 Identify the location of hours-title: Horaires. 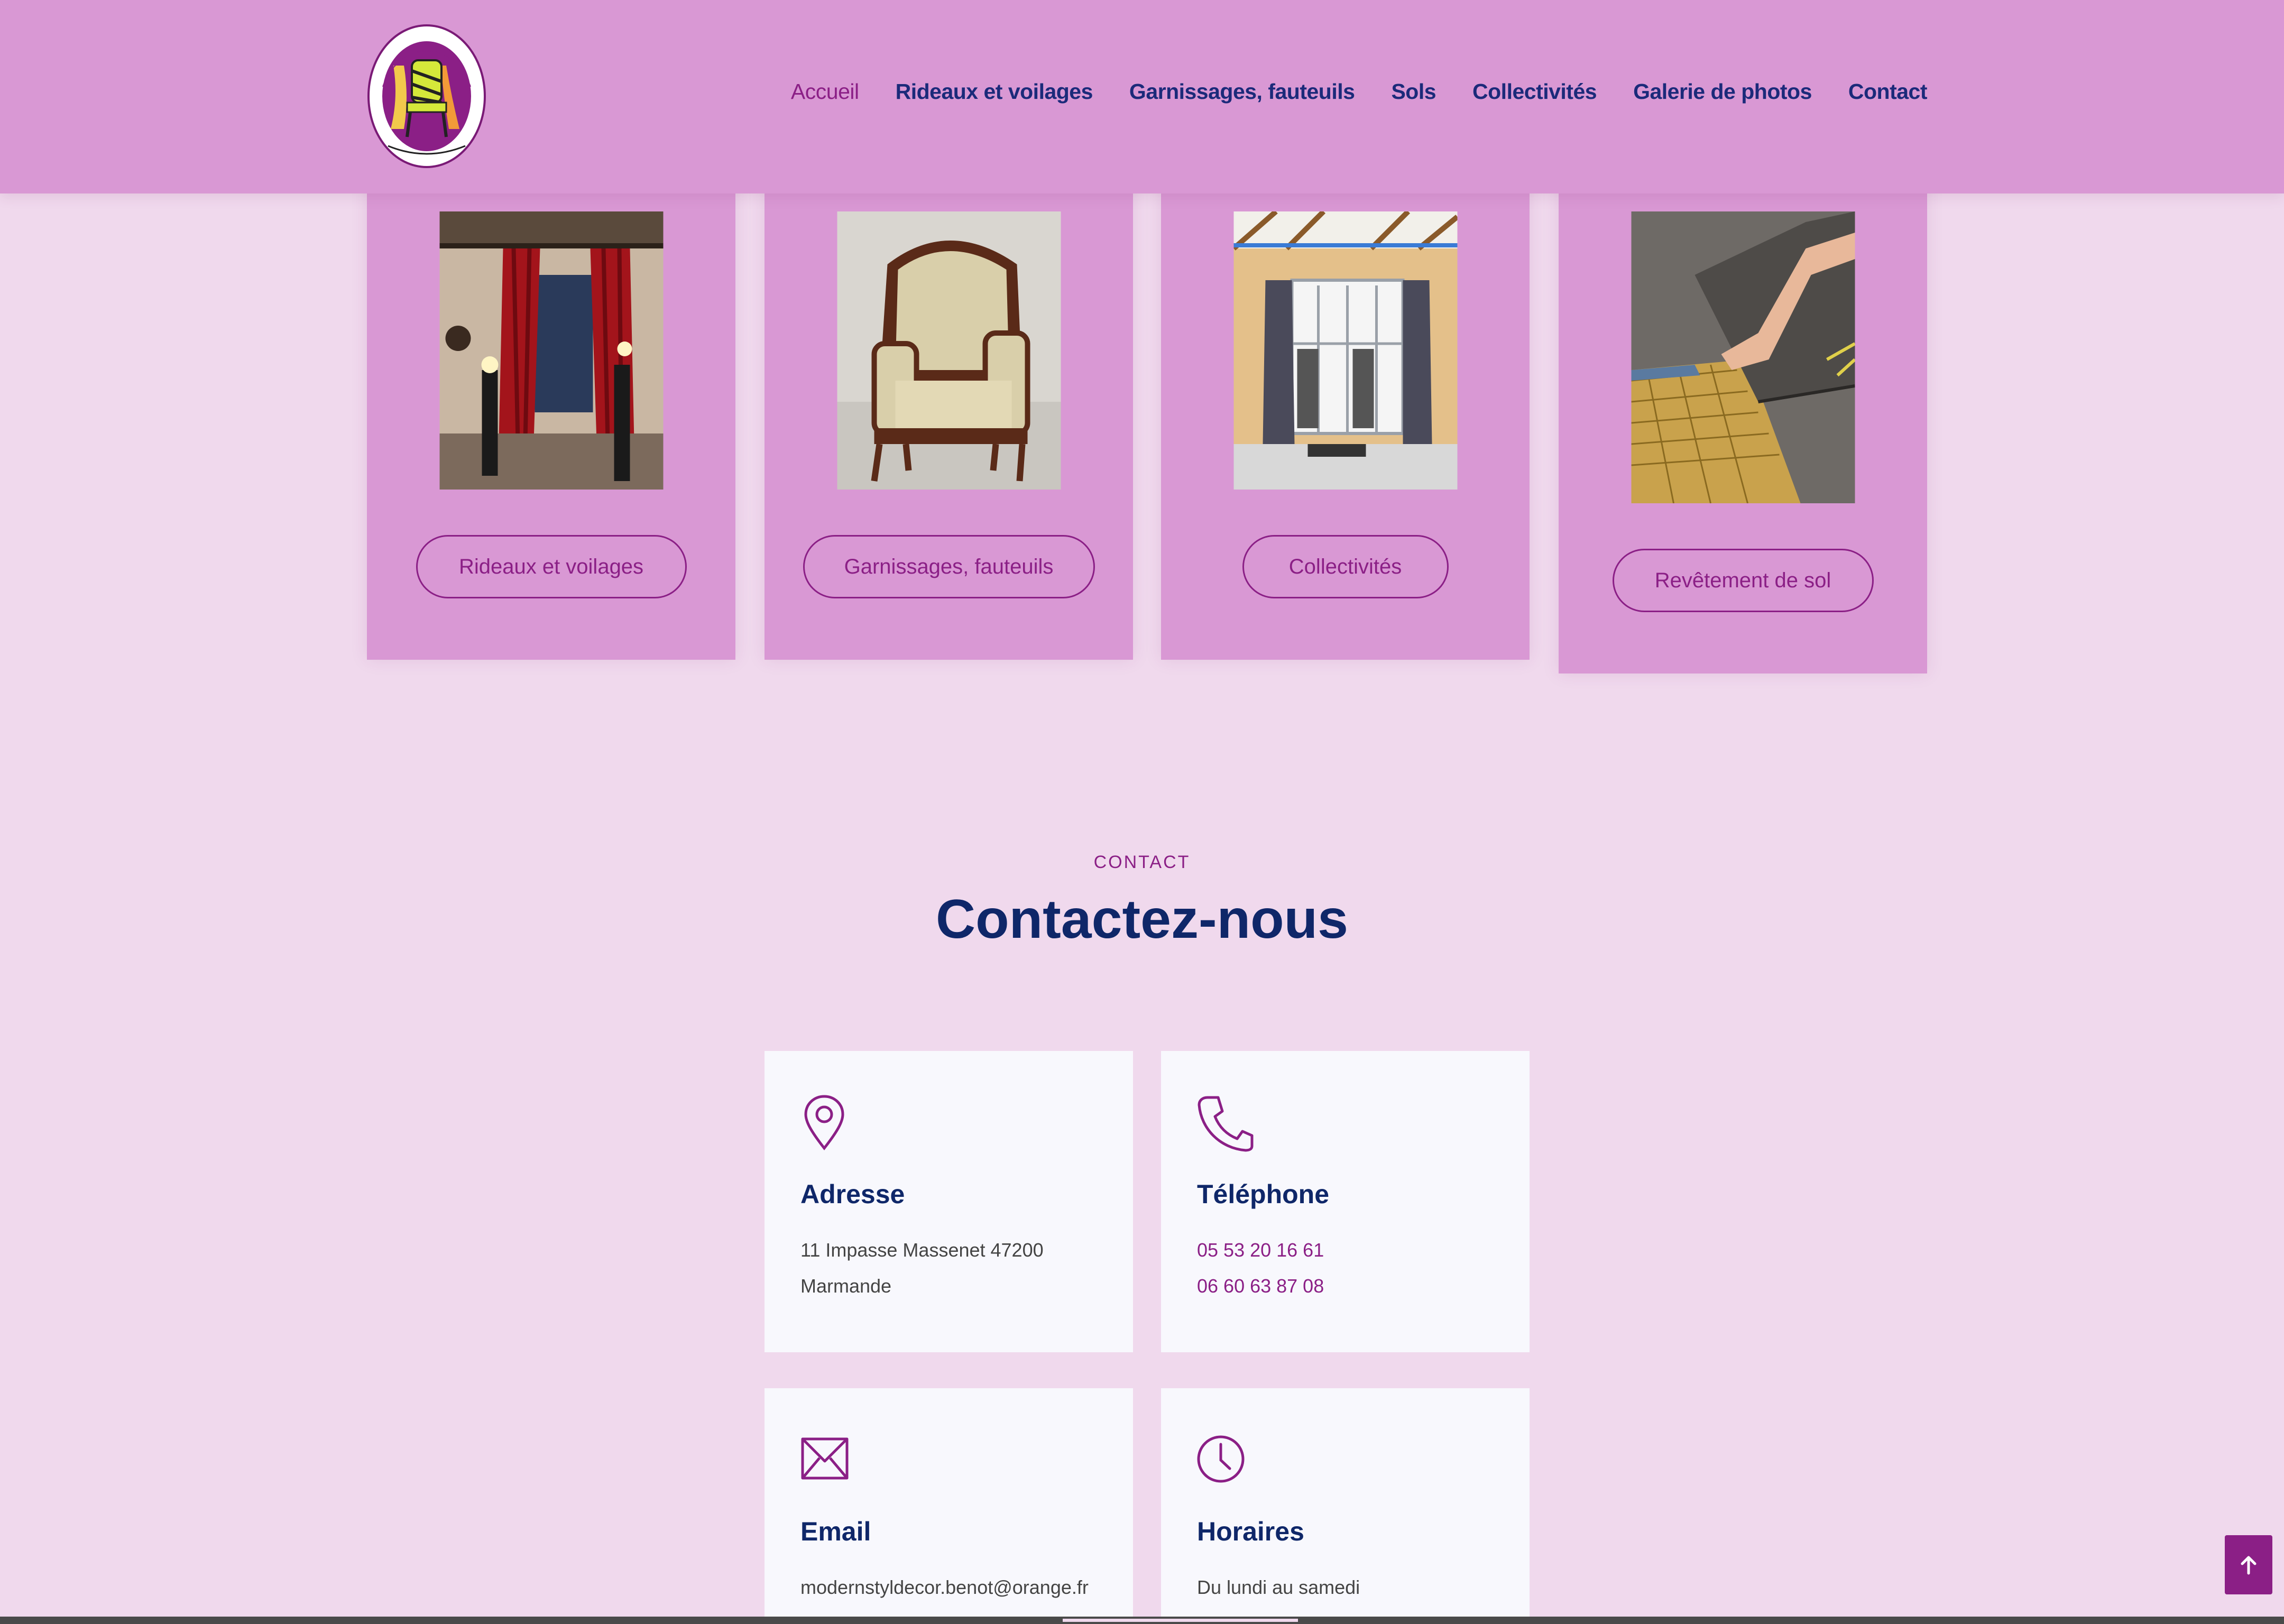
(1250, 1531).